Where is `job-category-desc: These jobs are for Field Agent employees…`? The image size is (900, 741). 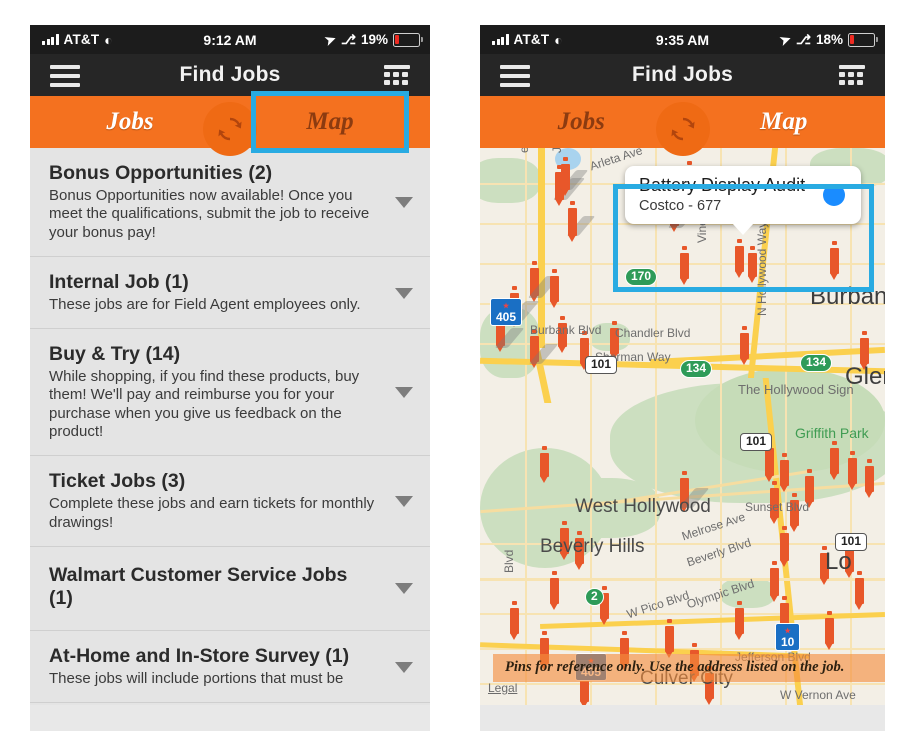 job-category-desc: These jobs are for Field Agent employees… is located at coordinates (205, 304).